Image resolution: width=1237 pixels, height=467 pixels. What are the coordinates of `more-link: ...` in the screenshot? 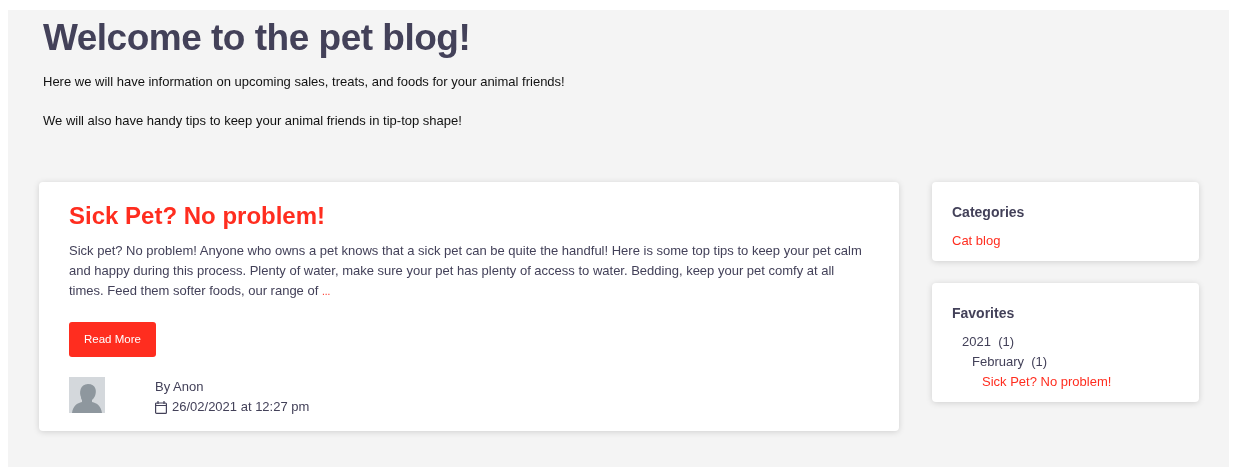 It's located at (326, 292).